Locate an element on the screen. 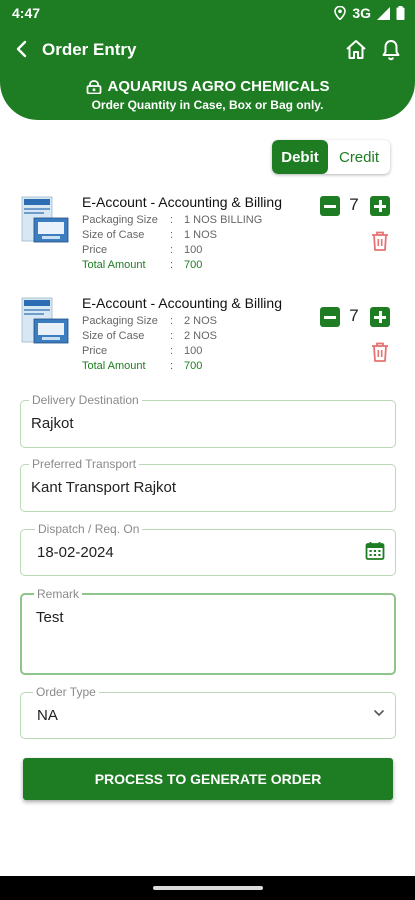  size-of-case-row: Size of Case:2 NOS is located at coordinates (150, 336).